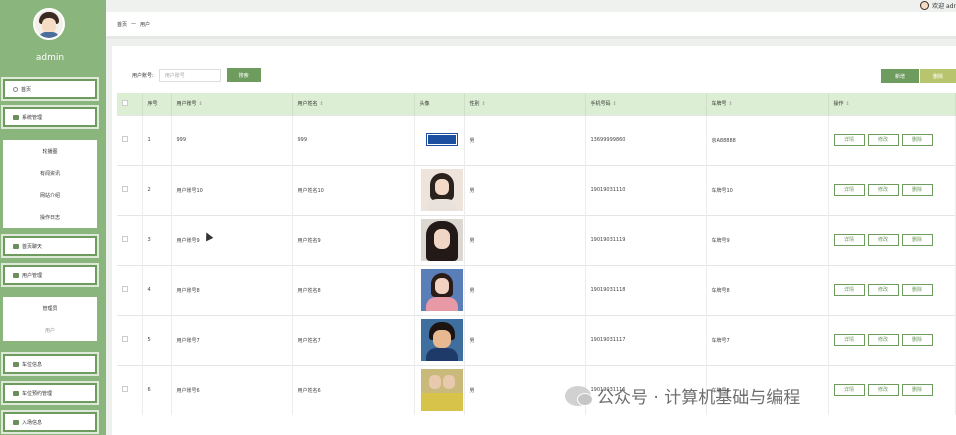  I want to click on search-input: 用户账号, so click(189, 75).